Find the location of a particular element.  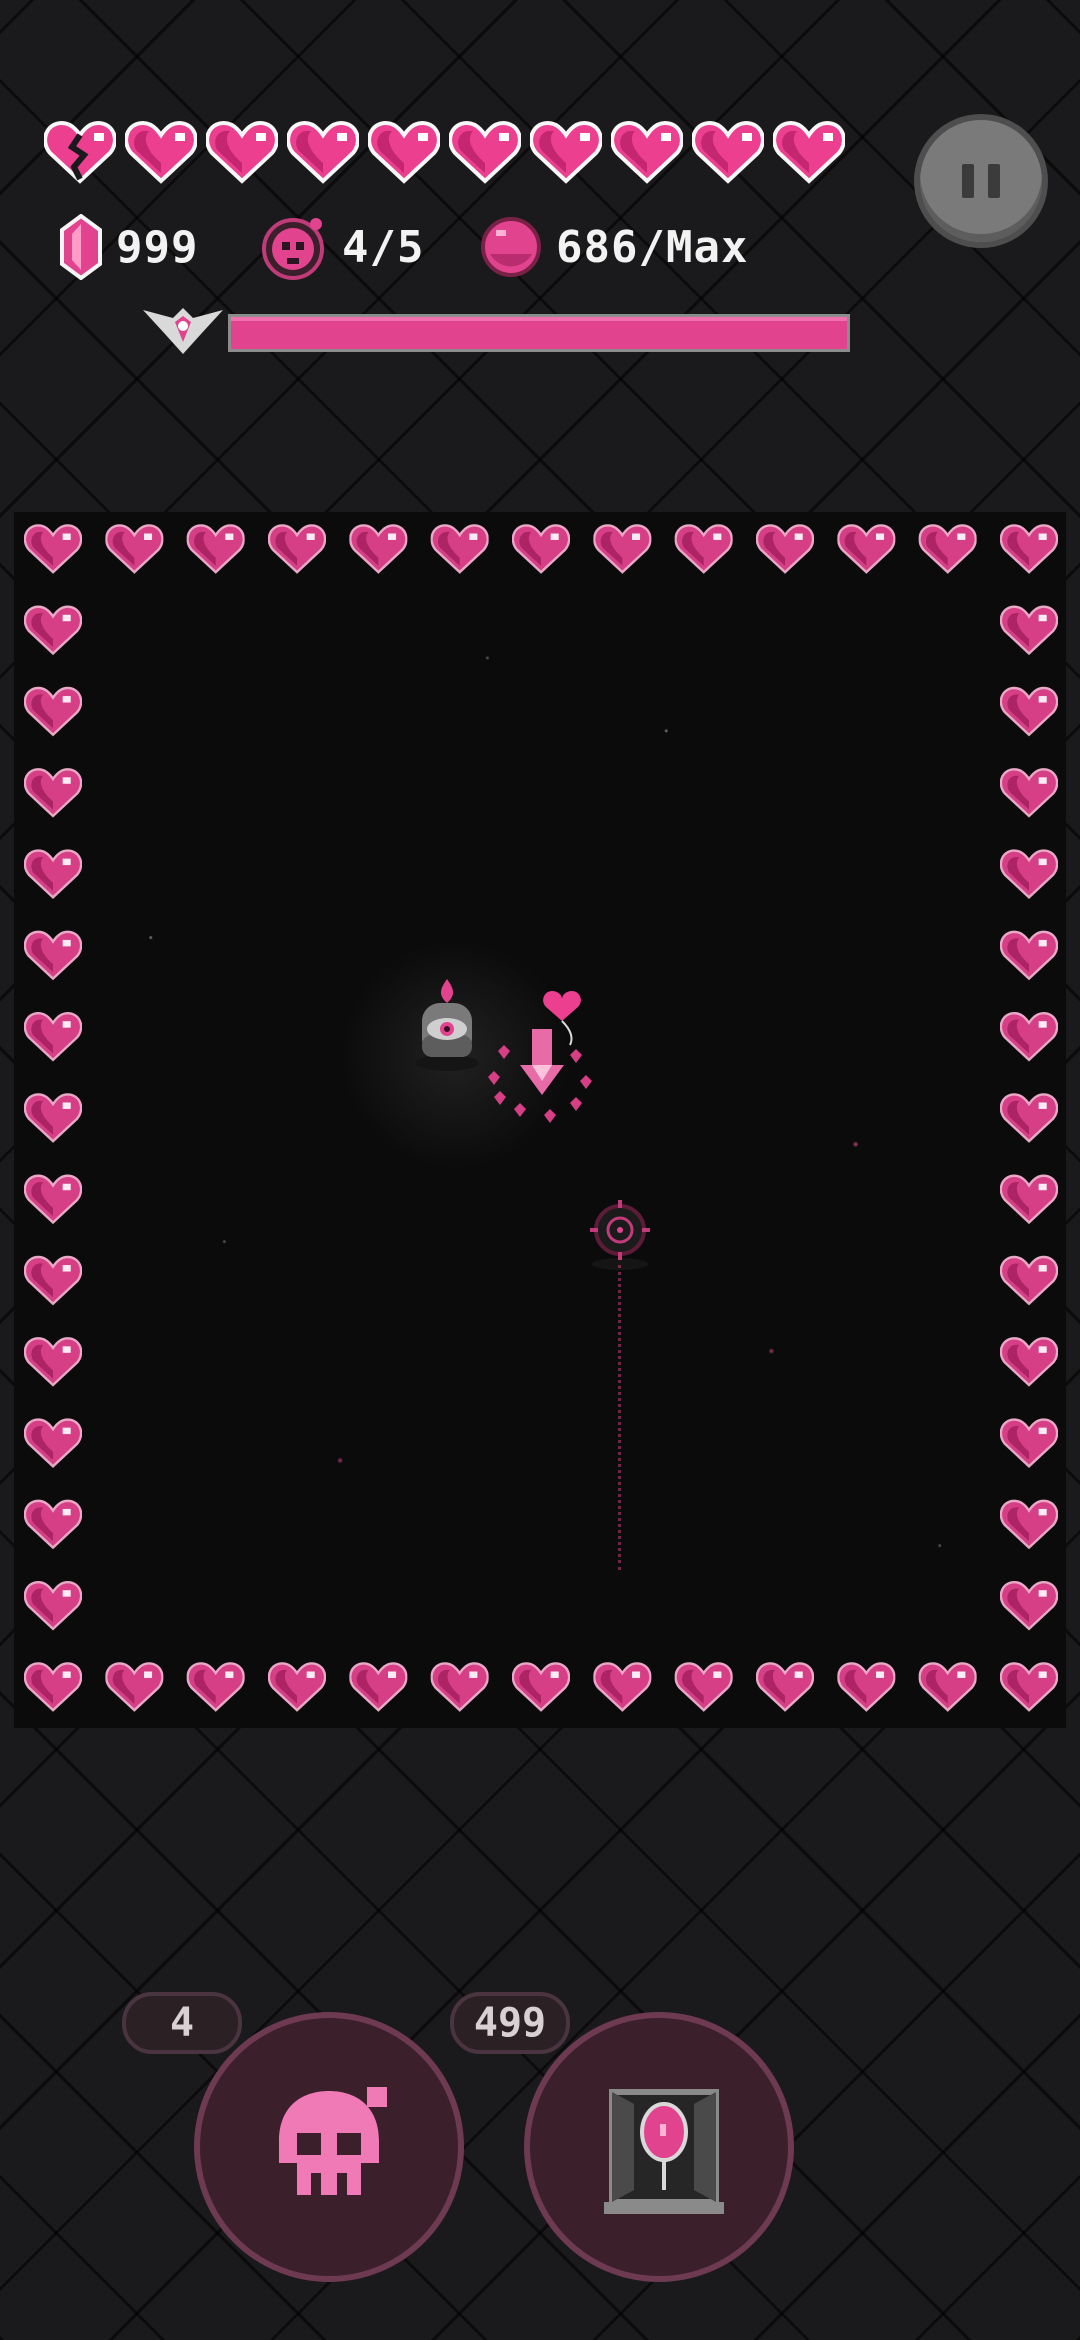

crystal-icon is located at coordinates (81, 247).